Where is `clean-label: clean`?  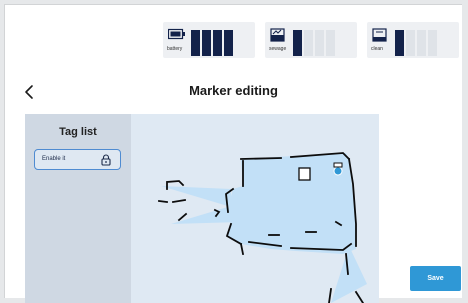 clean-label: clean is located at coordinates (377, 49).